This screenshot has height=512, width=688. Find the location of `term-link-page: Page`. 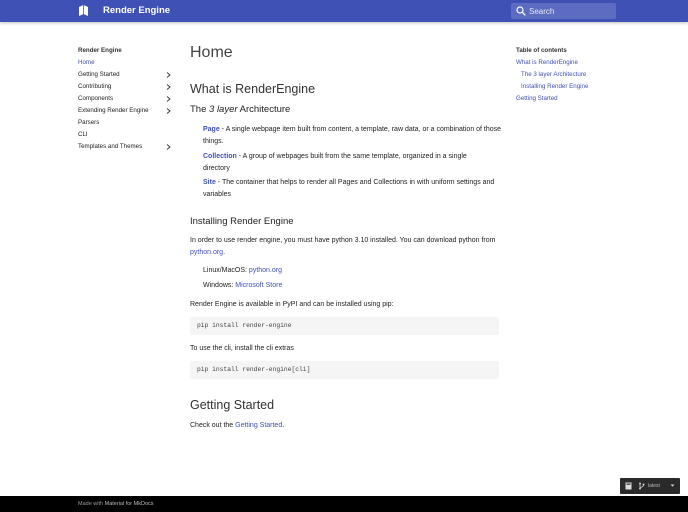

term-link-page: Page is located at coordinates (211, 129).